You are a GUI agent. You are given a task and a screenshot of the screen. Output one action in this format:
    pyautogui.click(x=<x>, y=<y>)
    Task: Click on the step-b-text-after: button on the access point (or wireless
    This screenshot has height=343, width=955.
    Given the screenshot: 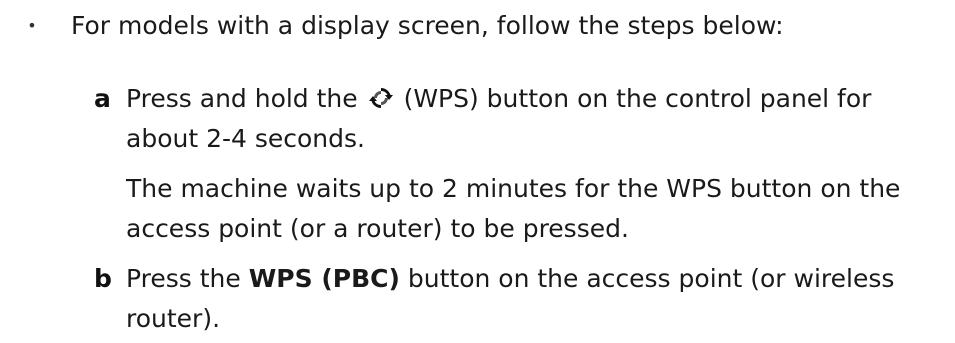 What is the action you would take?
    pyautogui.click(x=651, y=278)
    